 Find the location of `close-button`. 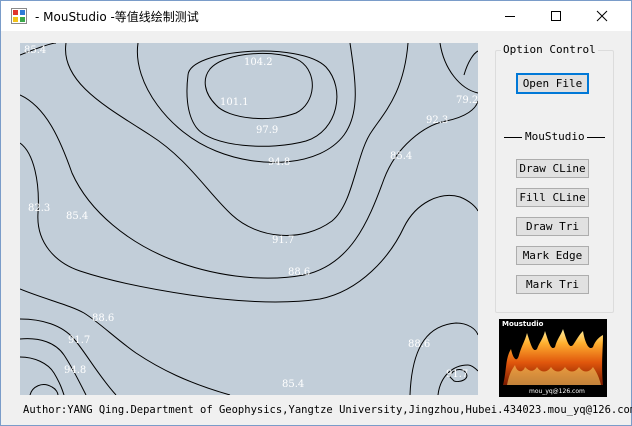

close-button is located at coordinates (602, 16).